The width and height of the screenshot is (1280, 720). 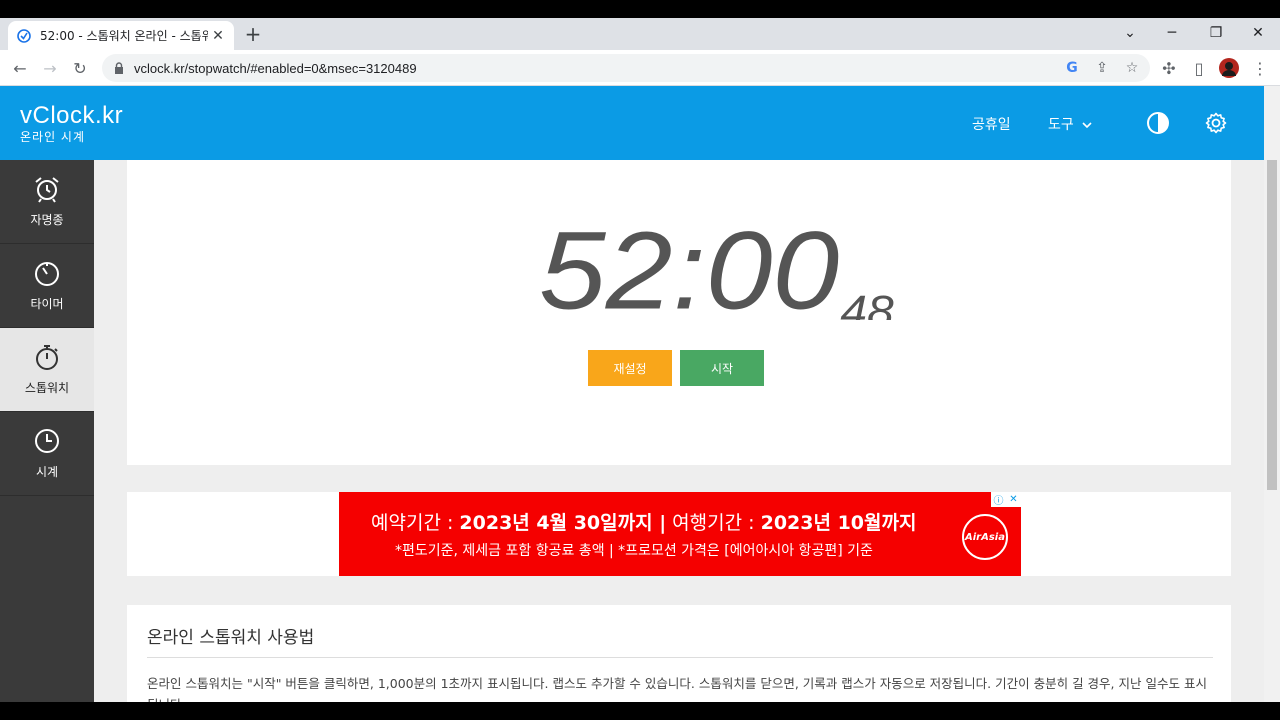 What do you see at coordinates (1272, 325) in the screenshot?
I see `scrollbar-thumb` at bounding box center [1272, 325].